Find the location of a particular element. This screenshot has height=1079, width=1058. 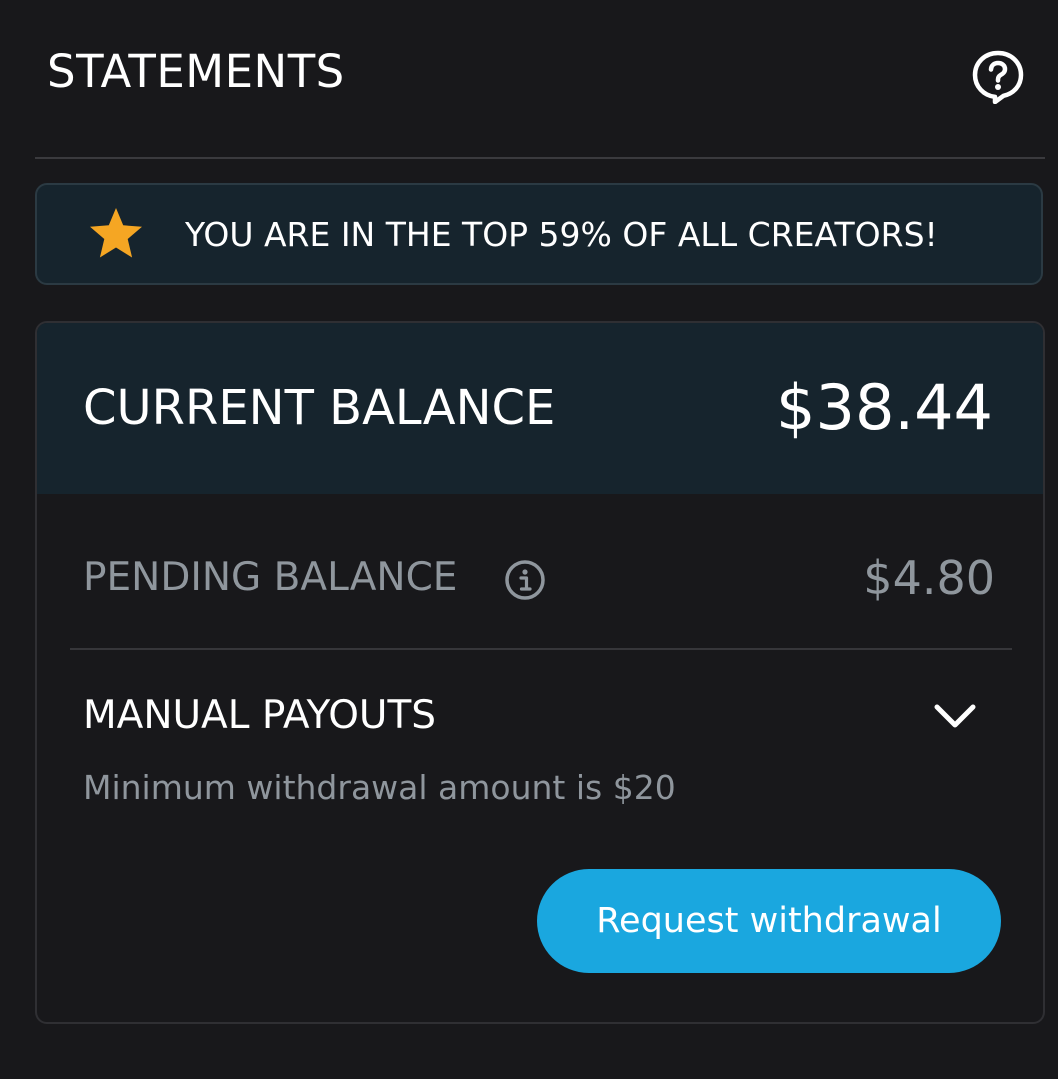

request-withdrawal-button: Request withdrawal is located at coordinates (769, 921).